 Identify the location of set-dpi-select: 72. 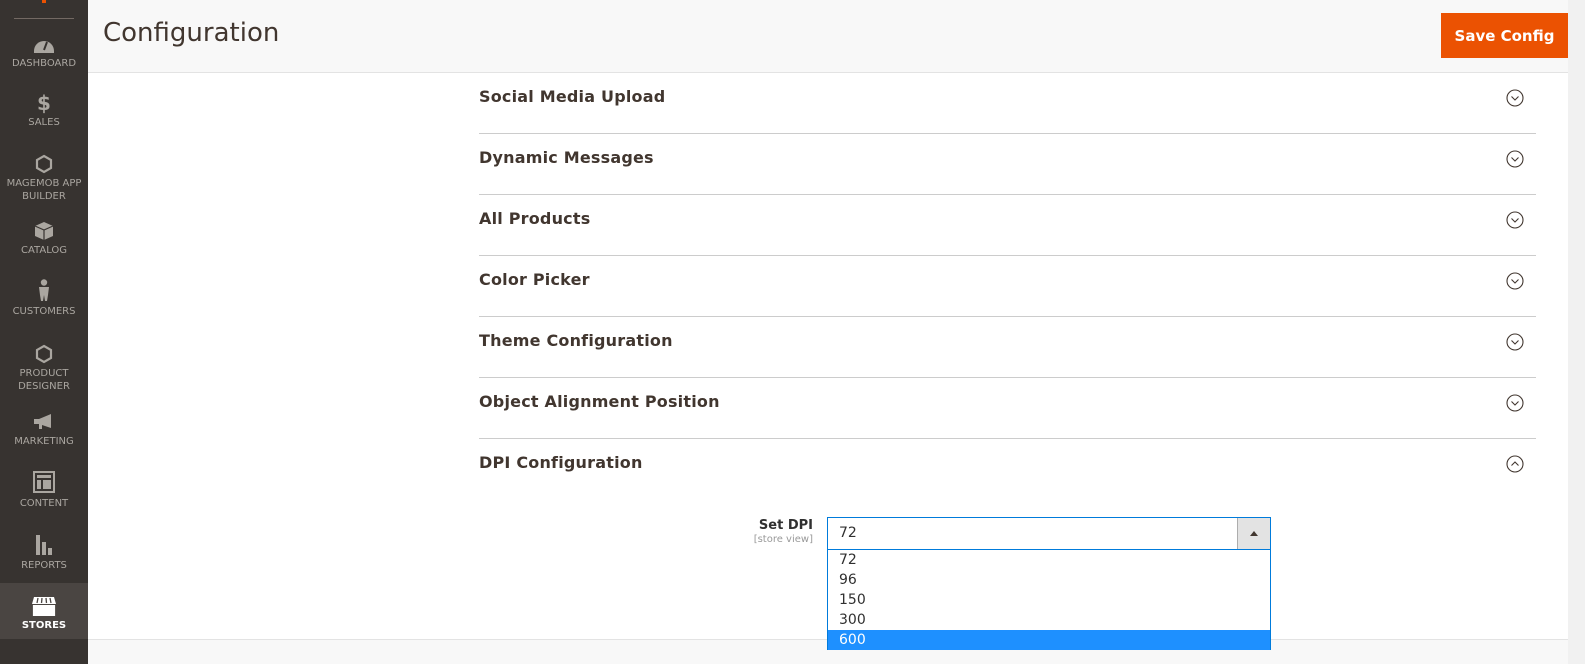
(1049, 533).